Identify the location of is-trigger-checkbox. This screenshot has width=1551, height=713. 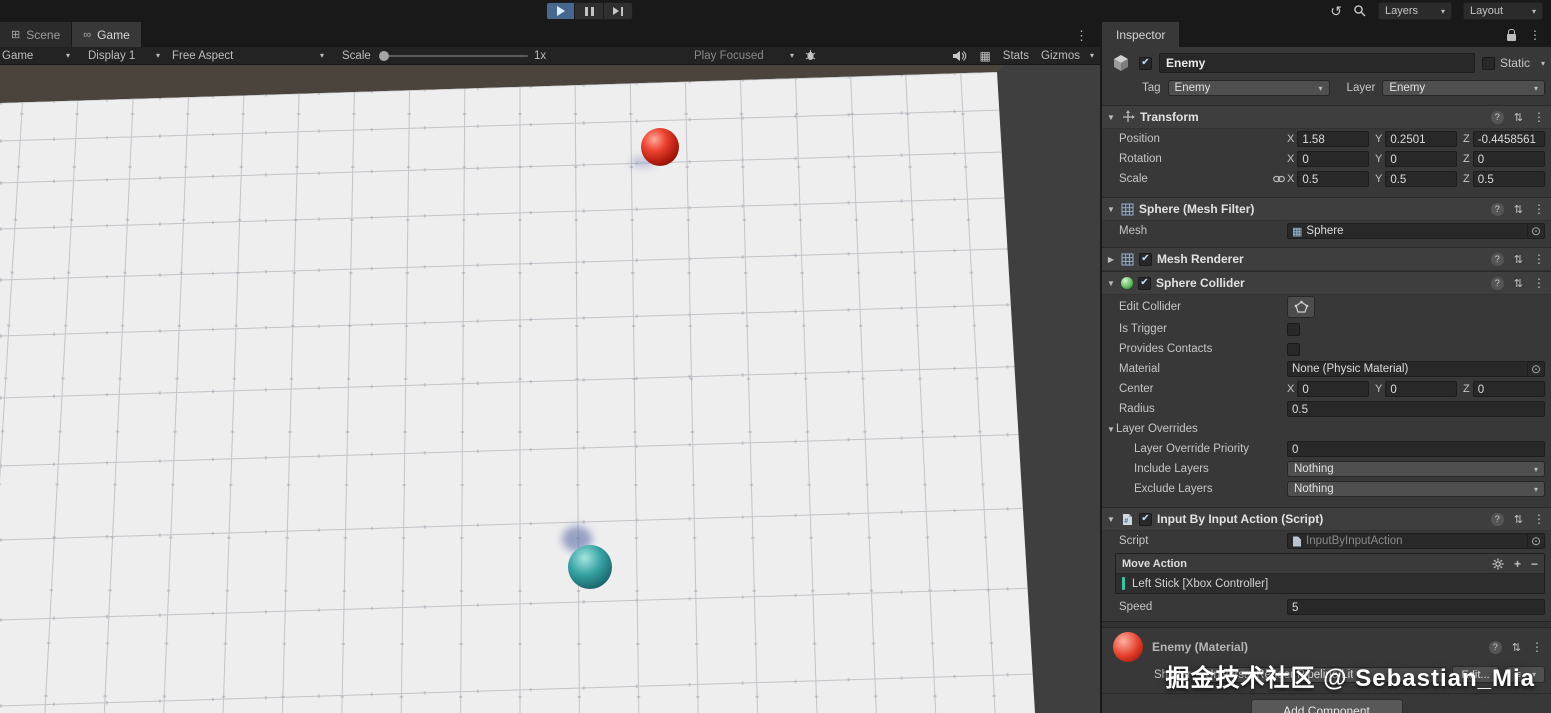
(1293, 329).